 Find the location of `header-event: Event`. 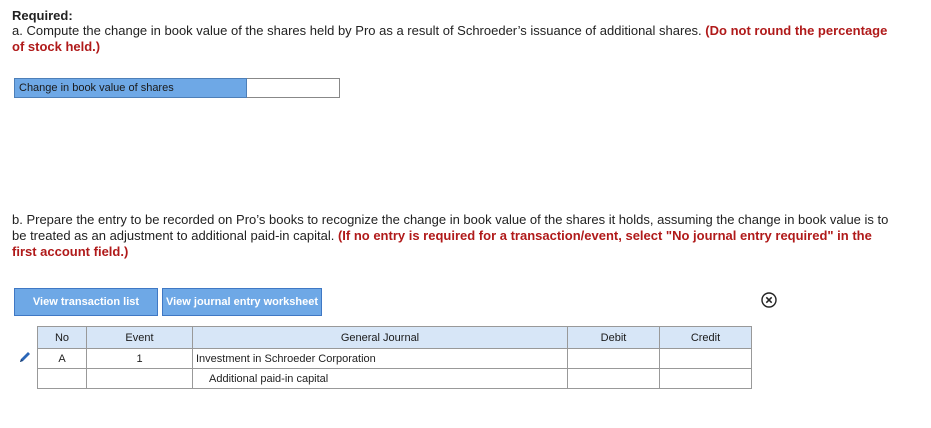

header-event: Event is located at coordinates (139, 337).